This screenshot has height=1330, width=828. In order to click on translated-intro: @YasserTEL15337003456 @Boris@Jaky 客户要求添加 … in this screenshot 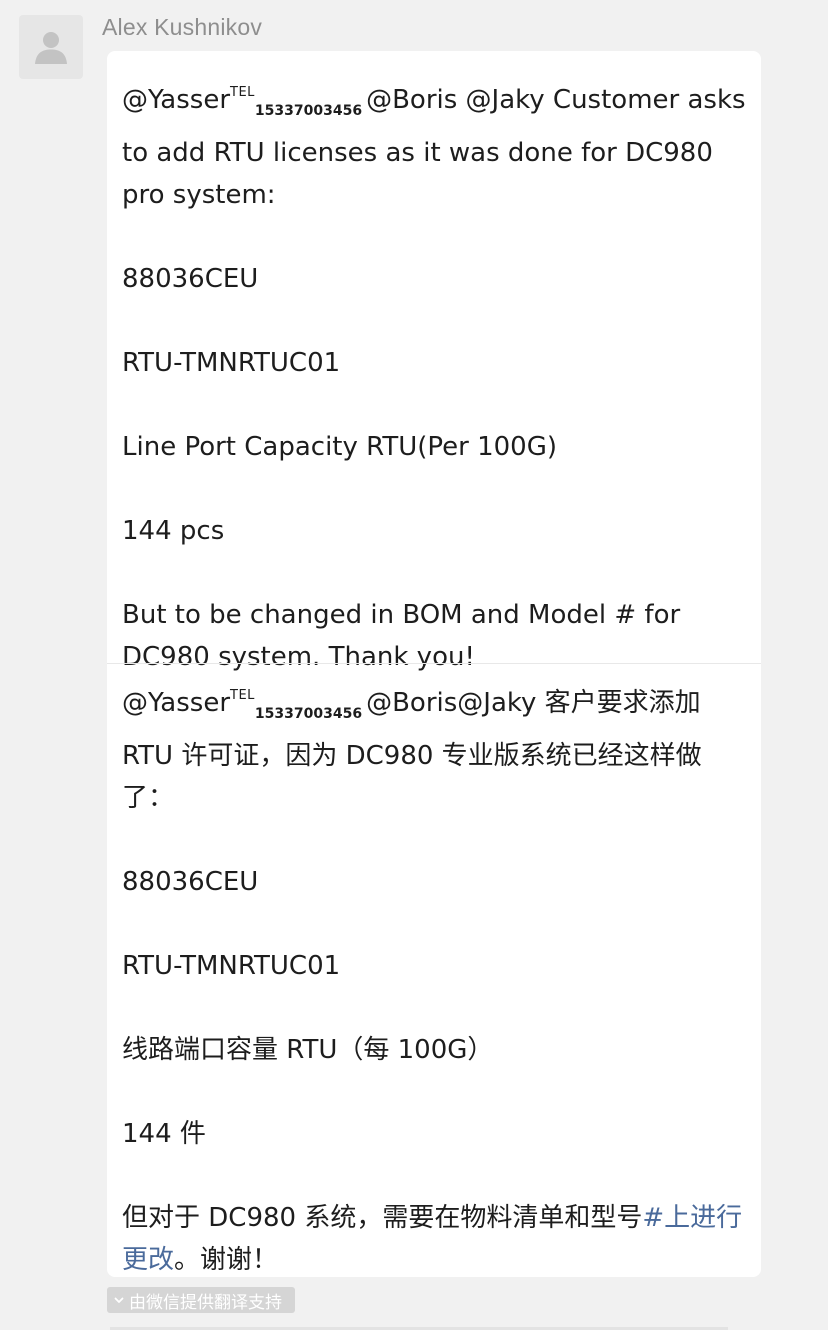, I will do `click(435, 747)`.